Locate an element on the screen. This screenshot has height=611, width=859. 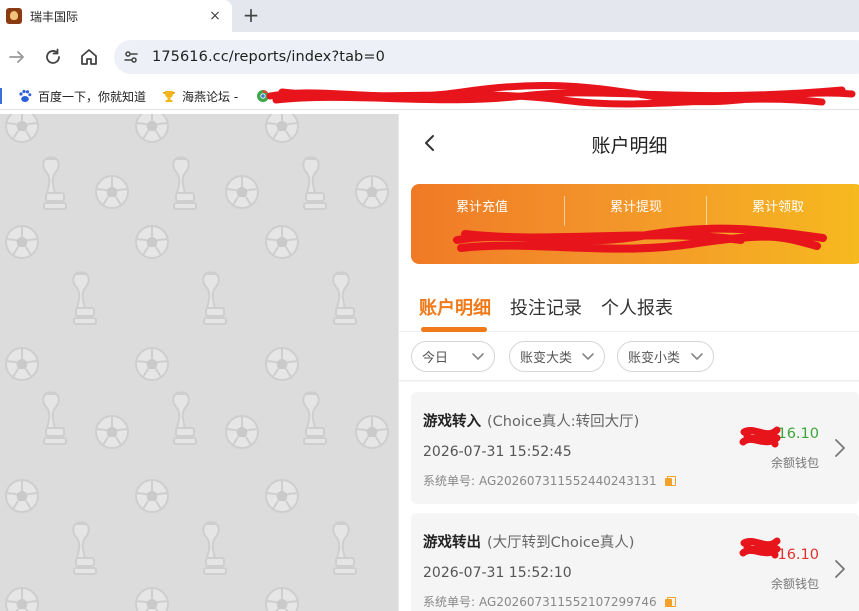
summary-card: 累计充值 累计提现 累计领取 is located at coordinates (635, 224).